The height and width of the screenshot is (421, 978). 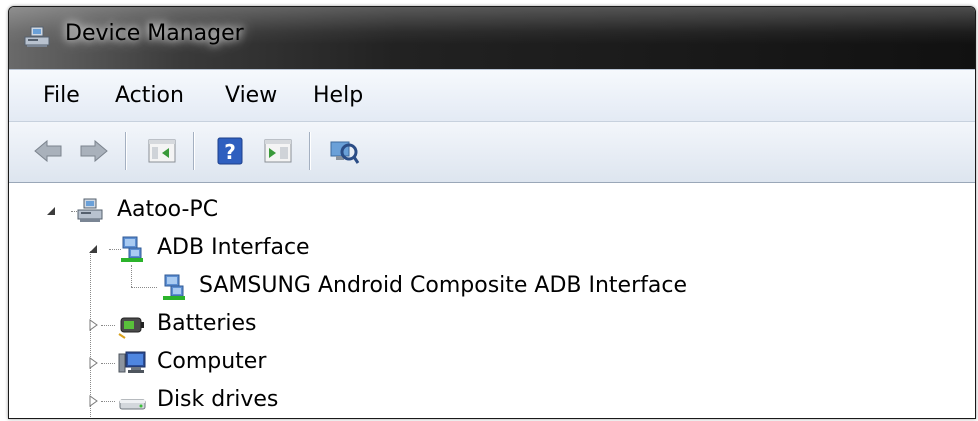 What do you see at coordinates (154, 33) in the screenshot?
I see `window-title: Device Manager` at bounding box center [154, 33].